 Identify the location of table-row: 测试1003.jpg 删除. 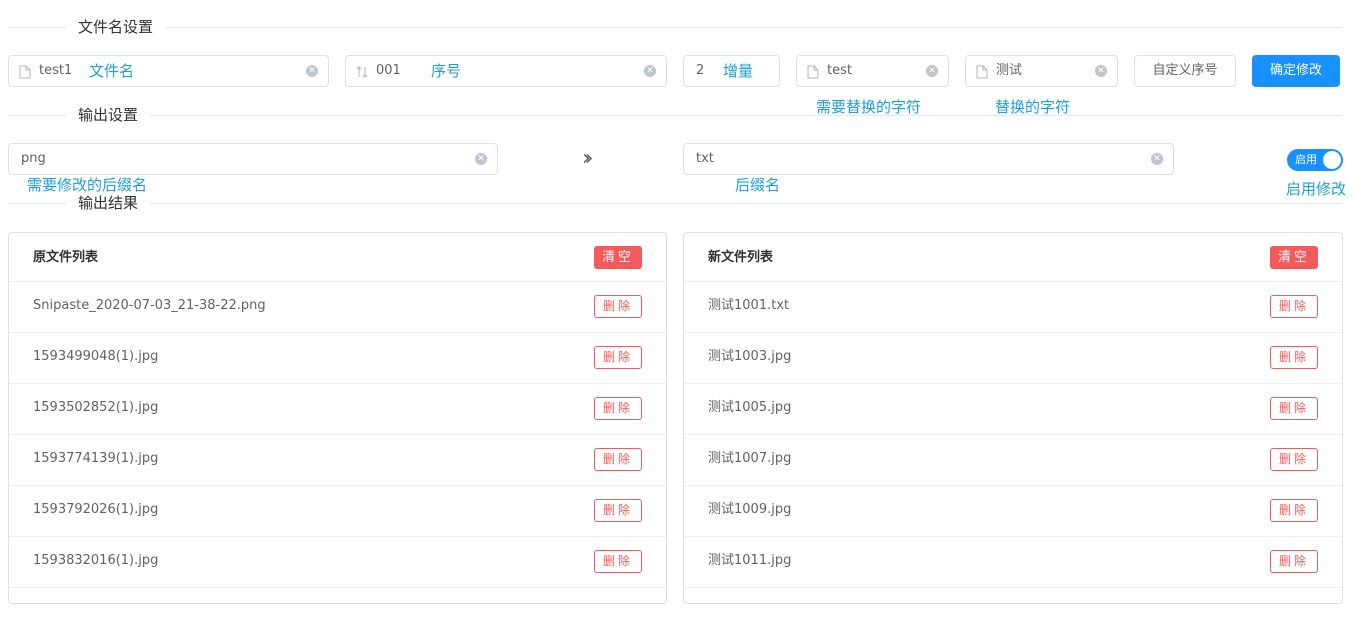
(1013, 358).